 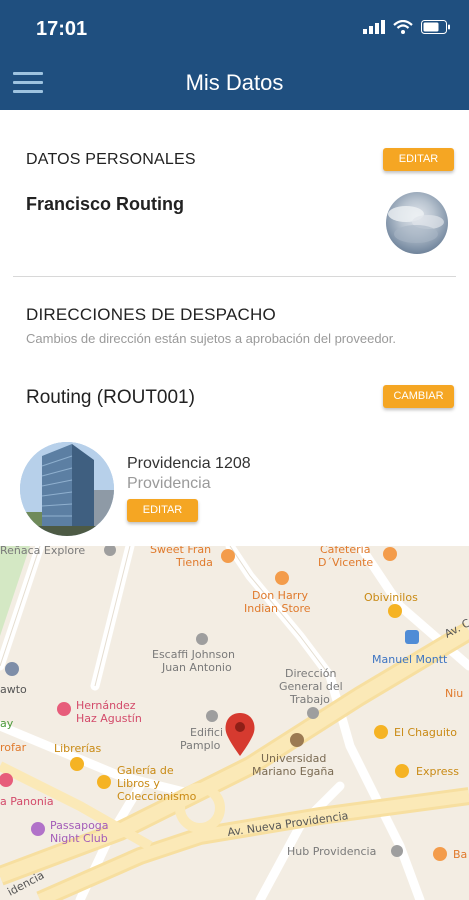 I want to click on map-label: Cafetería, so click(x=345, y=551).